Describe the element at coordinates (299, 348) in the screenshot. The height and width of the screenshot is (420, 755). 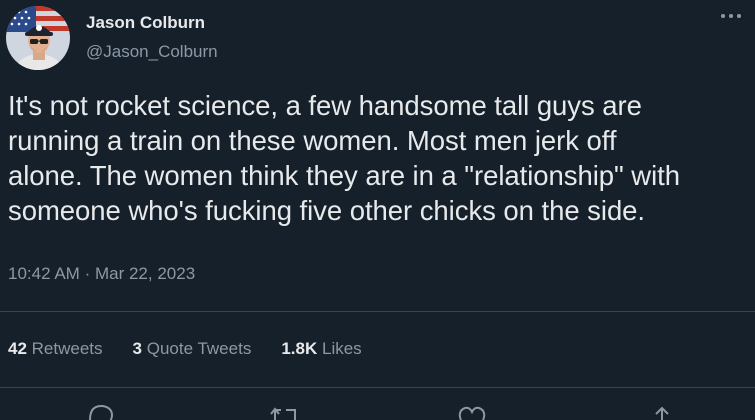
I see `likes-count: 1.8K` at that location.